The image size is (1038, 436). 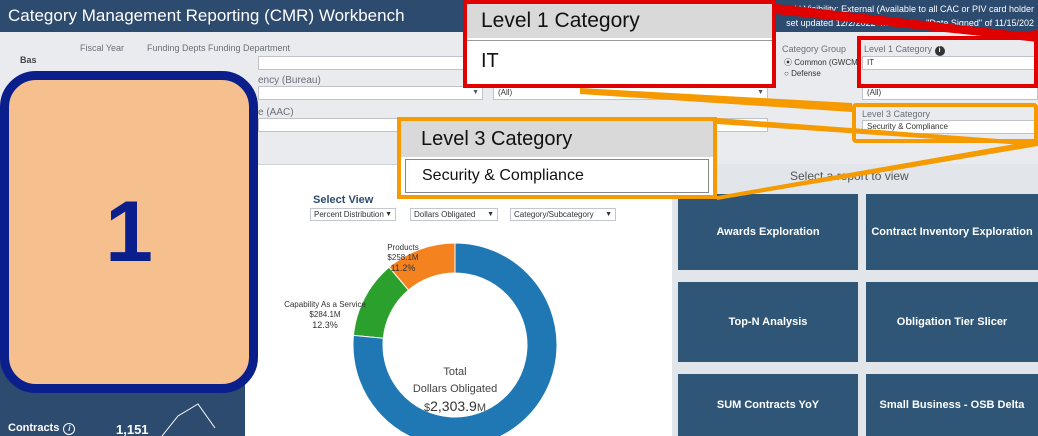 I want to click on level1-connector, so click(x=907, y=23).